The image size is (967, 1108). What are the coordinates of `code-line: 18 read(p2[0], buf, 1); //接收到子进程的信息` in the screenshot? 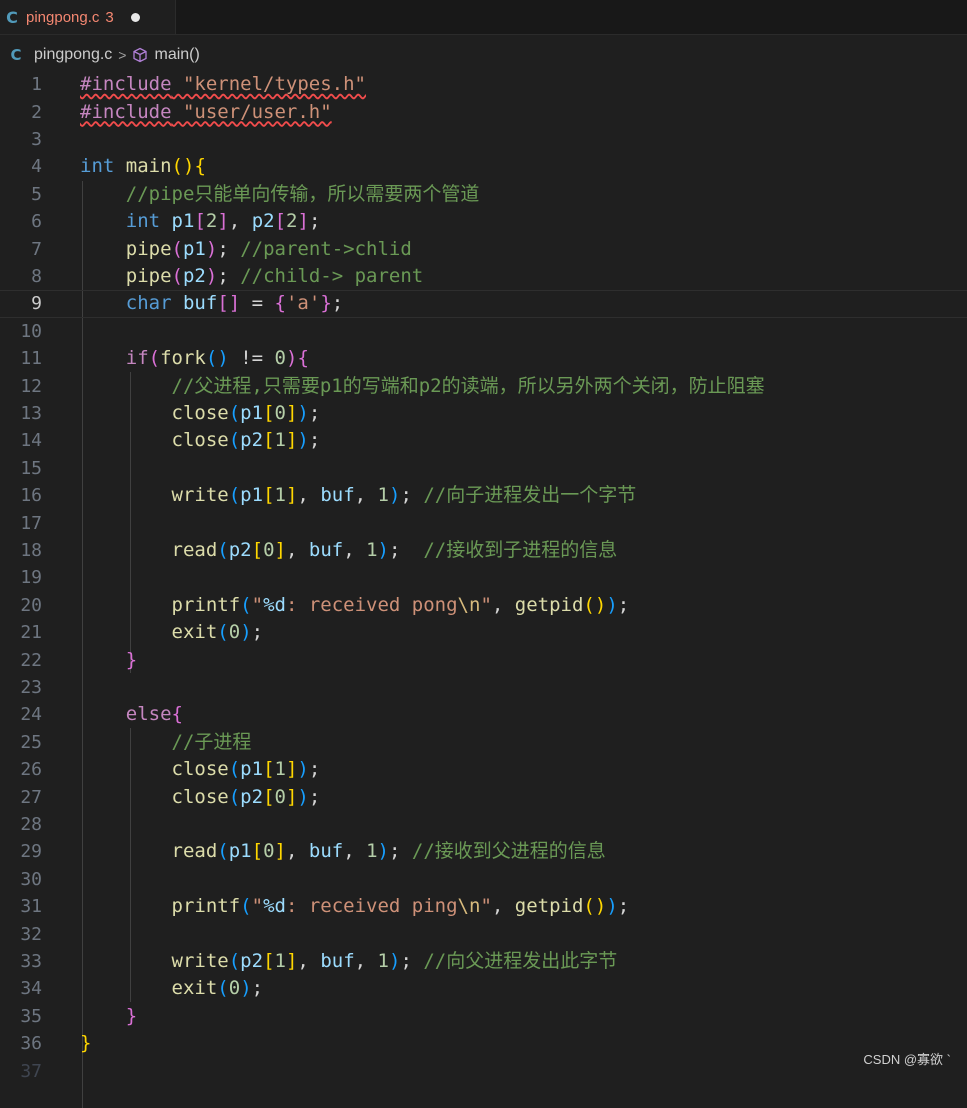 It's located at (483, 550).